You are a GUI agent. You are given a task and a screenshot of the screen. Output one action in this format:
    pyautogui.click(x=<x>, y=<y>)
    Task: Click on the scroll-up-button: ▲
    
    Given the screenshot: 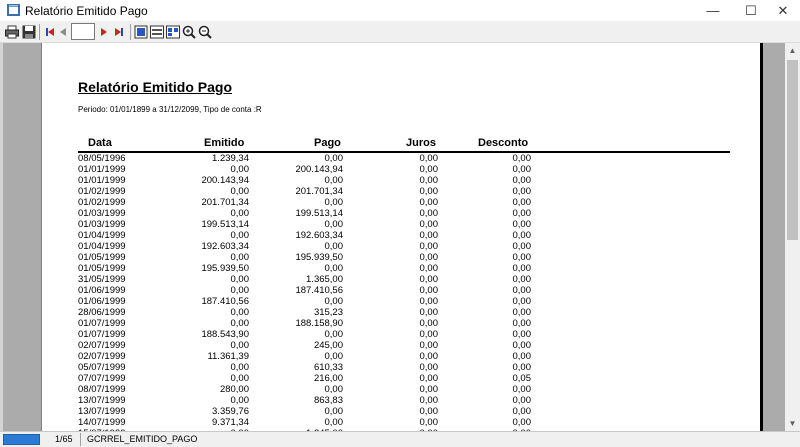 What is the action you would take?
    pyautogui.click(x=792, y=50)
    